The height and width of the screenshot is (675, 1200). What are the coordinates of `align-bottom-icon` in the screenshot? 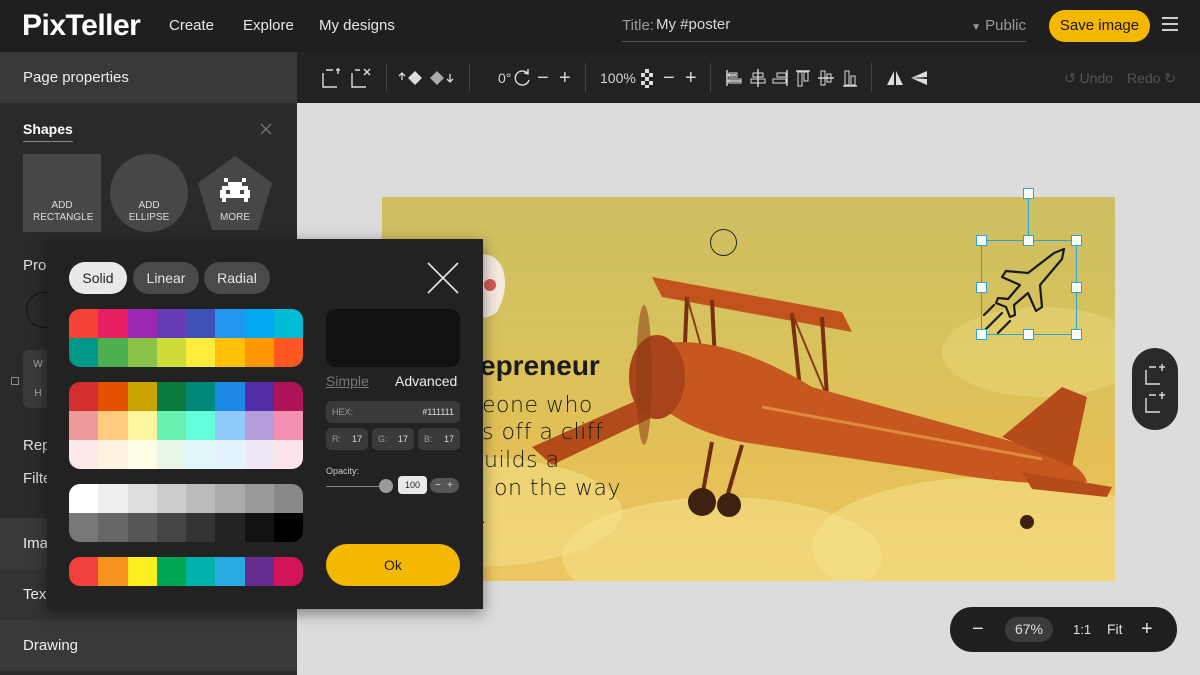 It's located at (850, 78).